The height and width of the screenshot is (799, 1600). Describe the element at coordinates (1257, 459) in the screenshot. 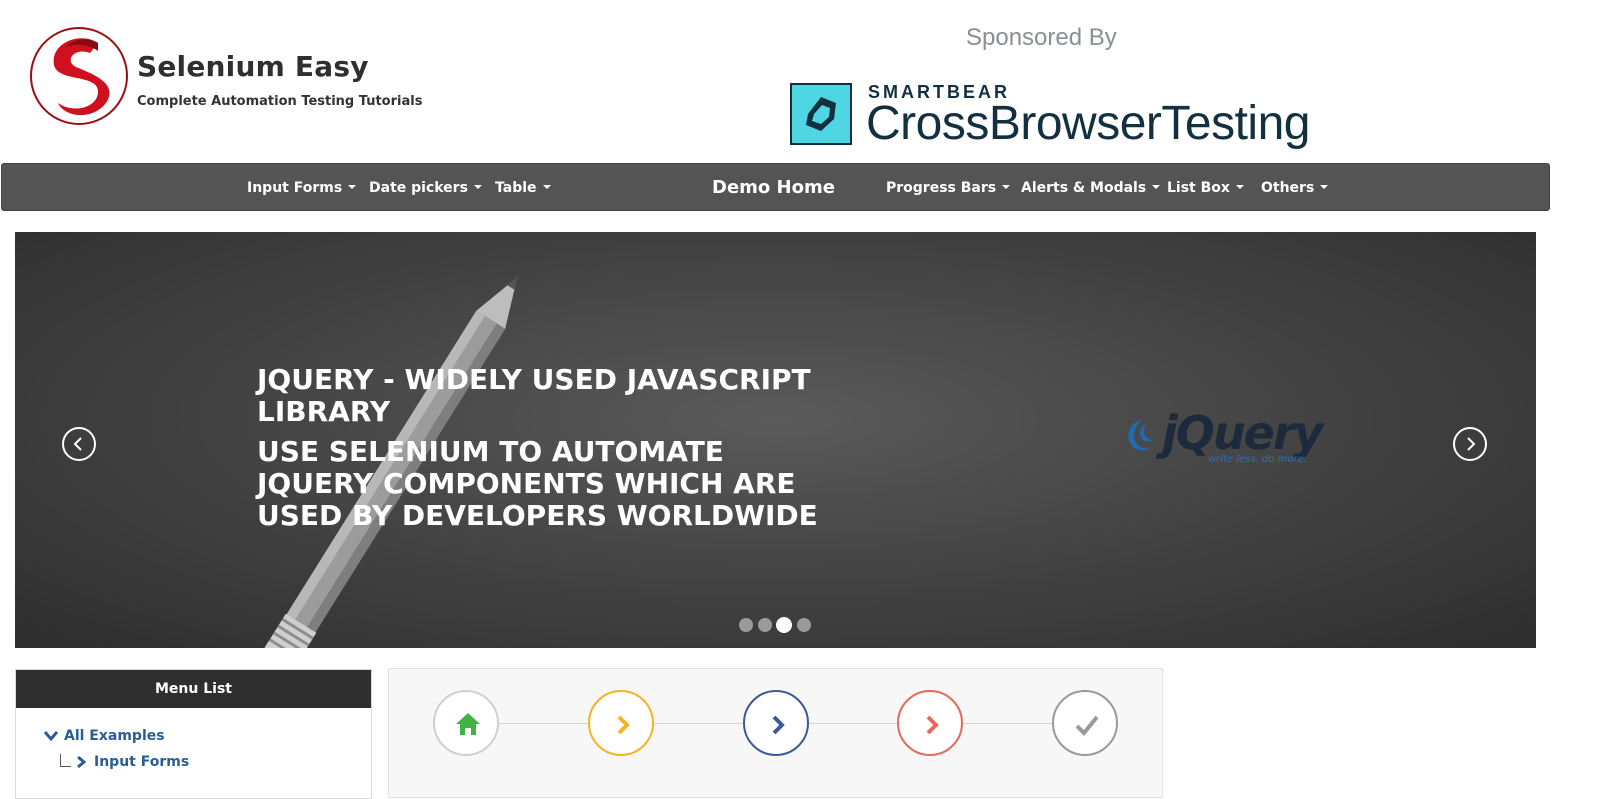

I see `jquery-tagline: write less, do more.` at that location.